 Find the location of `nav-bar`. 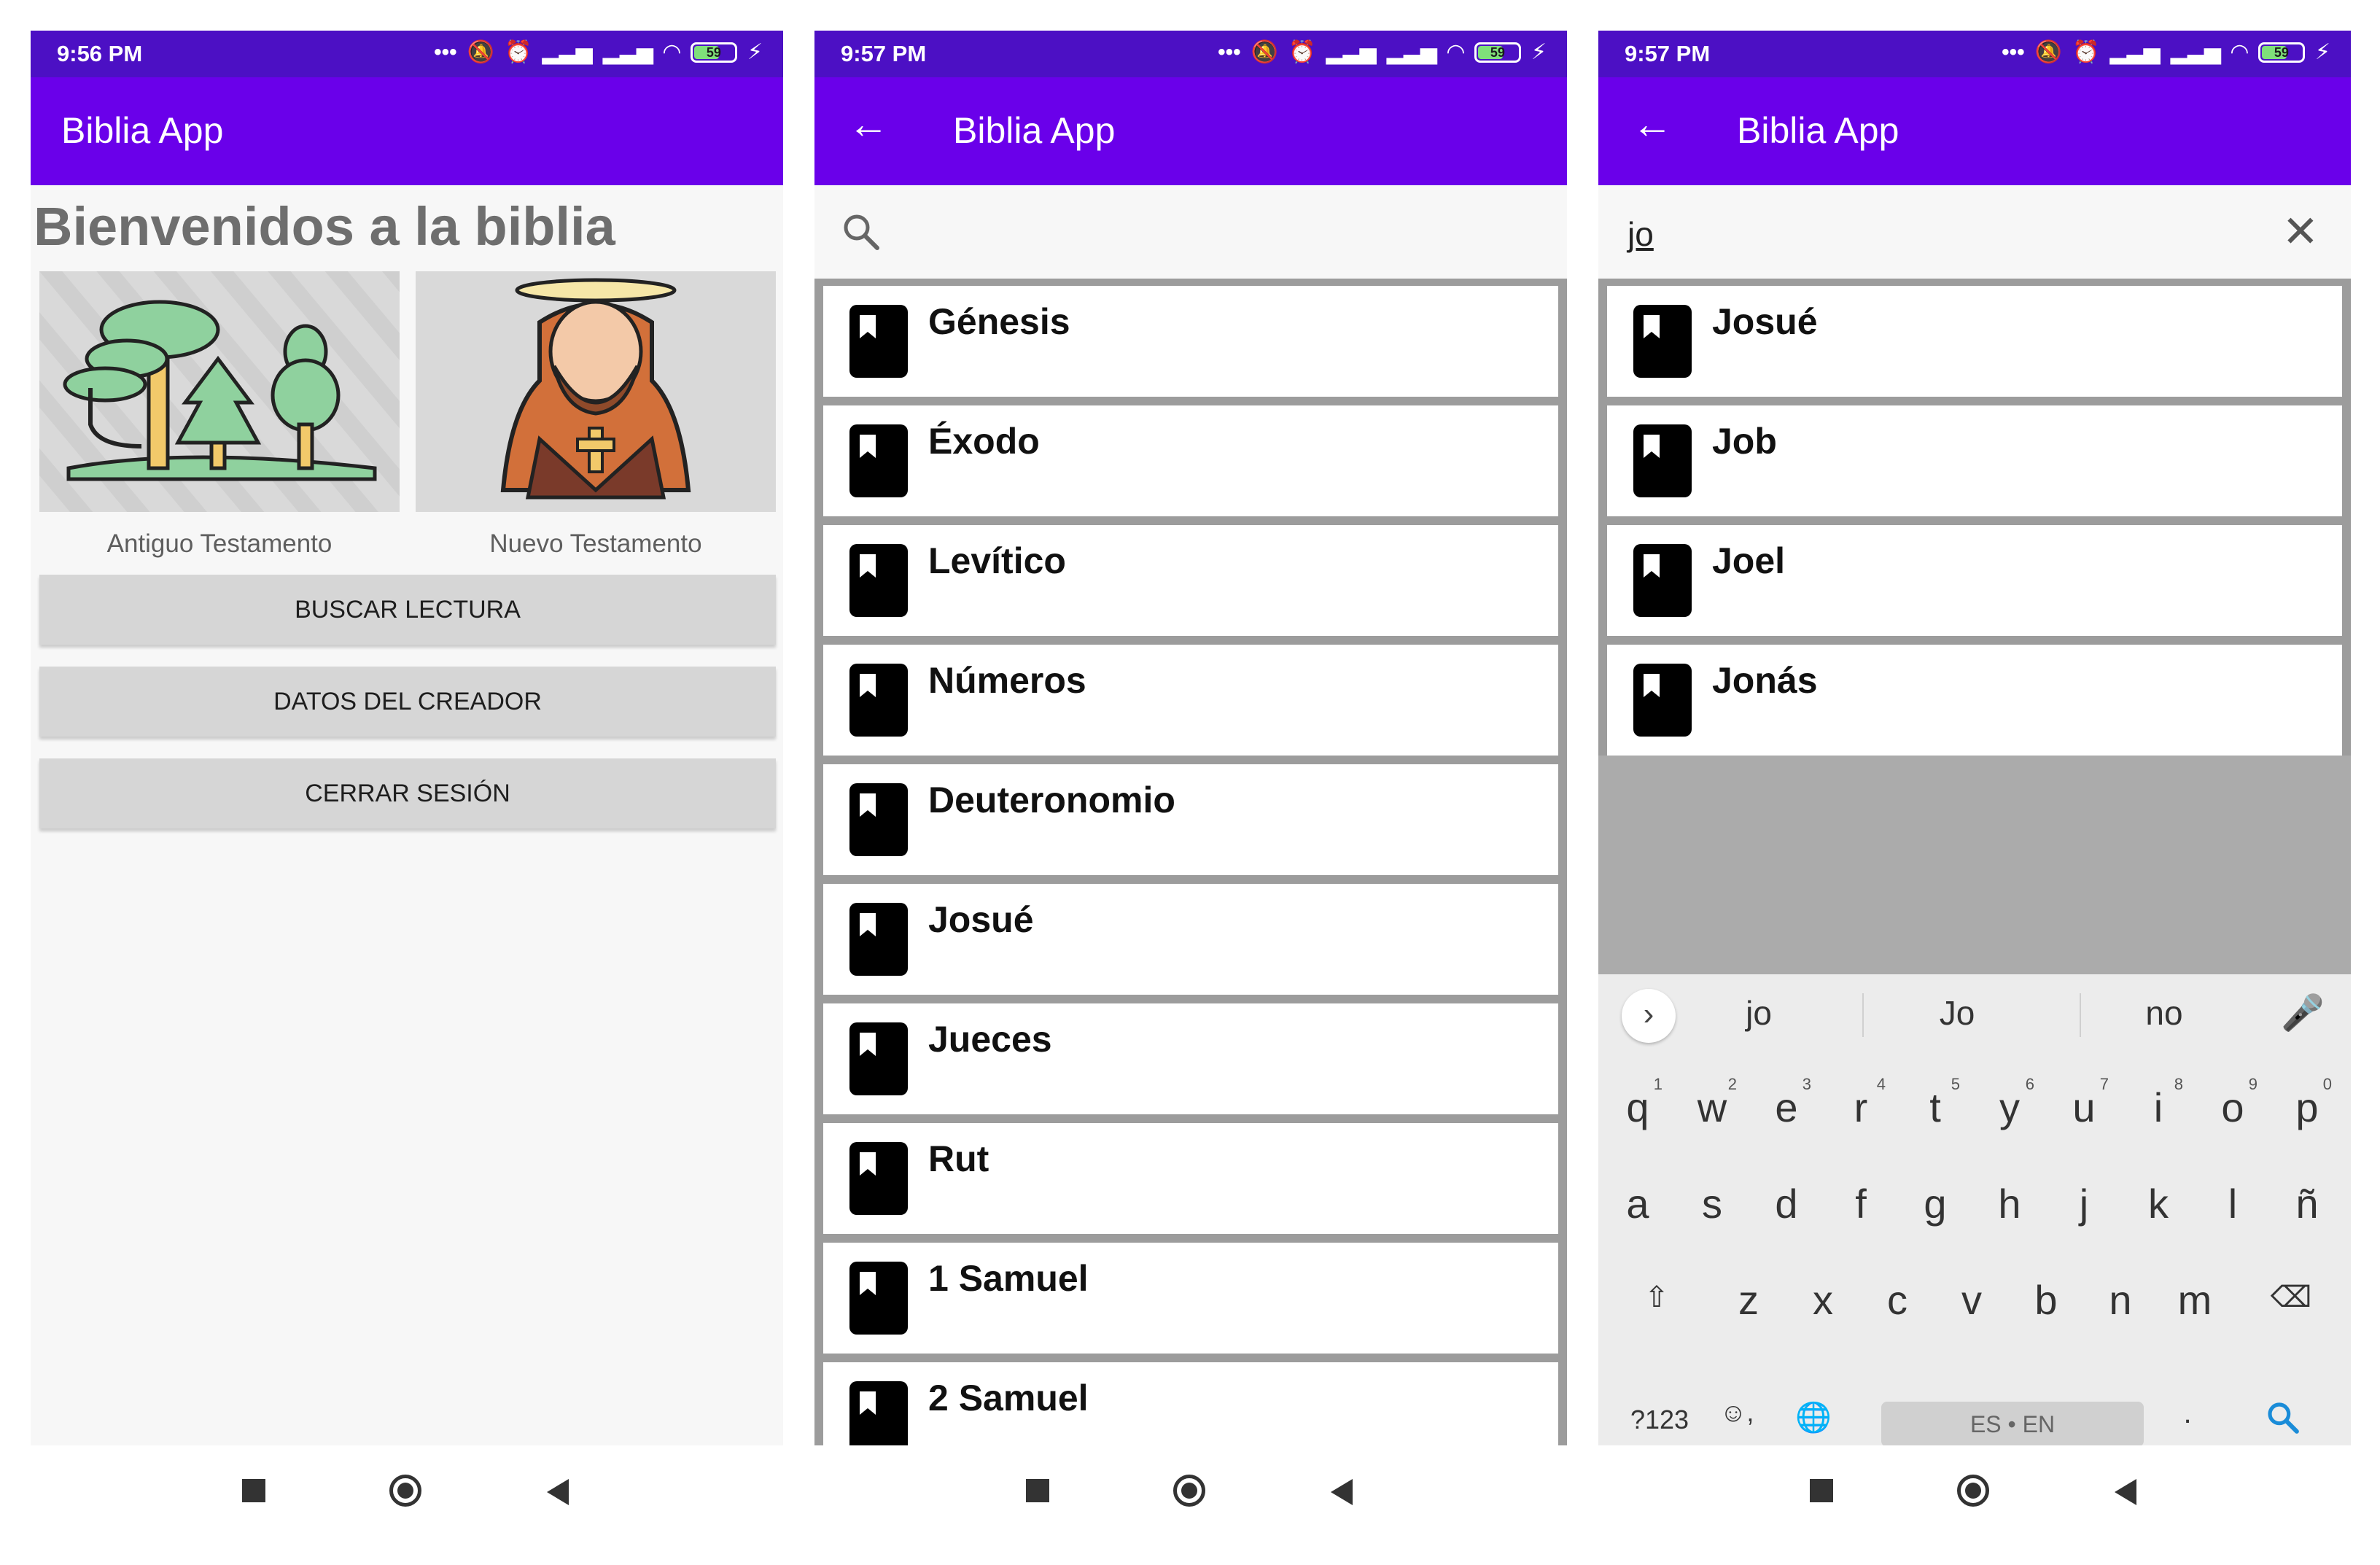

nav-bar is located at coordinates (407, 1489).